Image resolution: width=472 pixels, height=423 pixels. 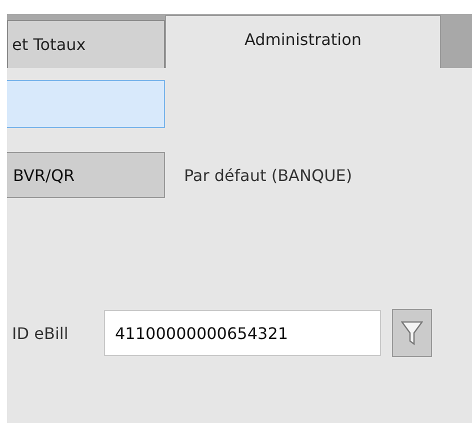 What do you see at coordinates (268, 175) in the screenshot?
I see `default-label: Par défaut (BANQUE)` at bounding box center [268, 175].